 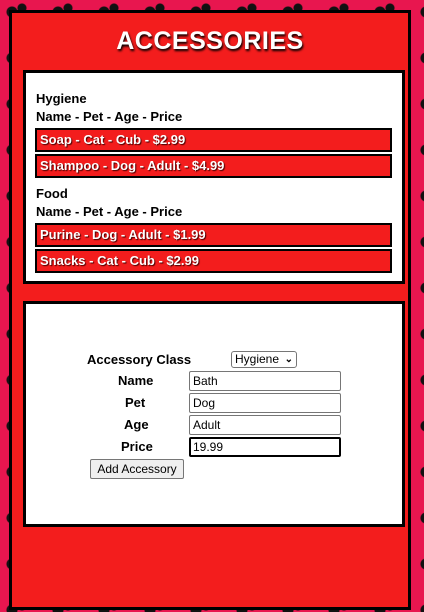 I want to click on category-title-food: Food, so click(x=52, y=193).